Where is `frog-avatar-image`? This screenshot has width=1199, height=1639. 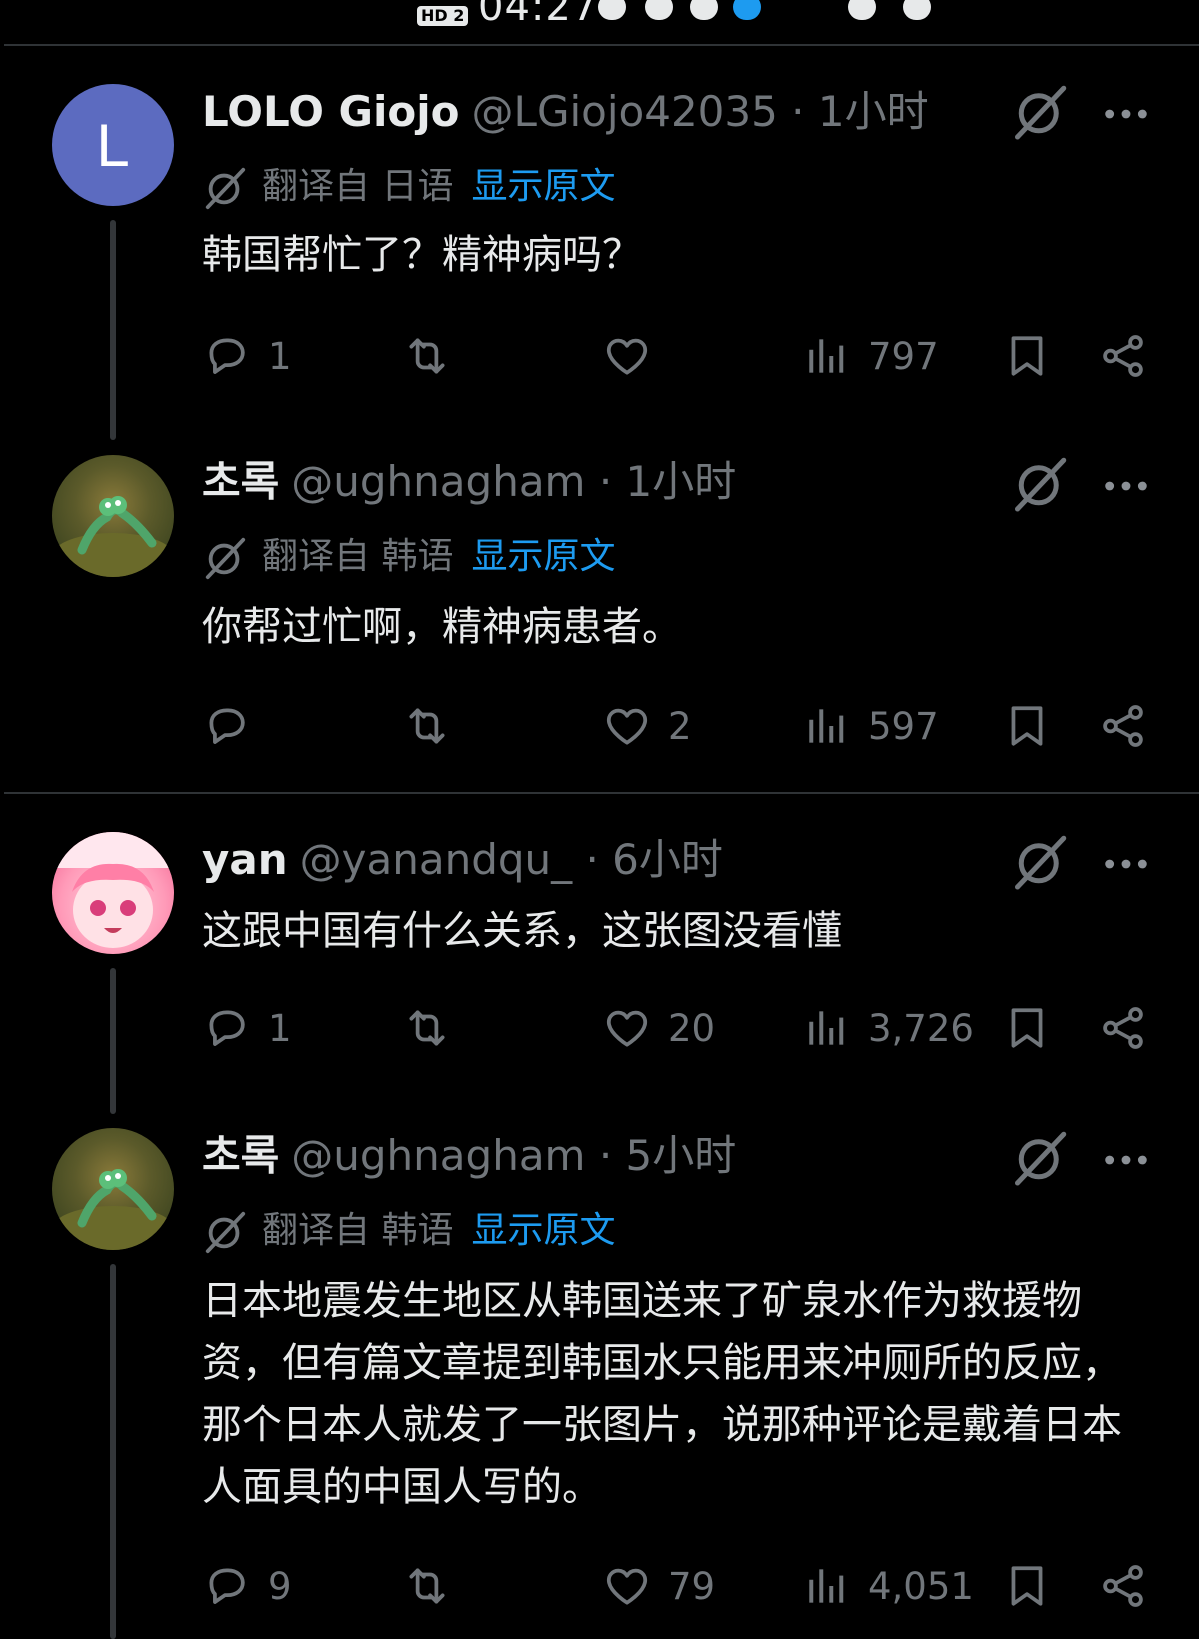 frog-avatar-image is located at coordinates (113, 1209).